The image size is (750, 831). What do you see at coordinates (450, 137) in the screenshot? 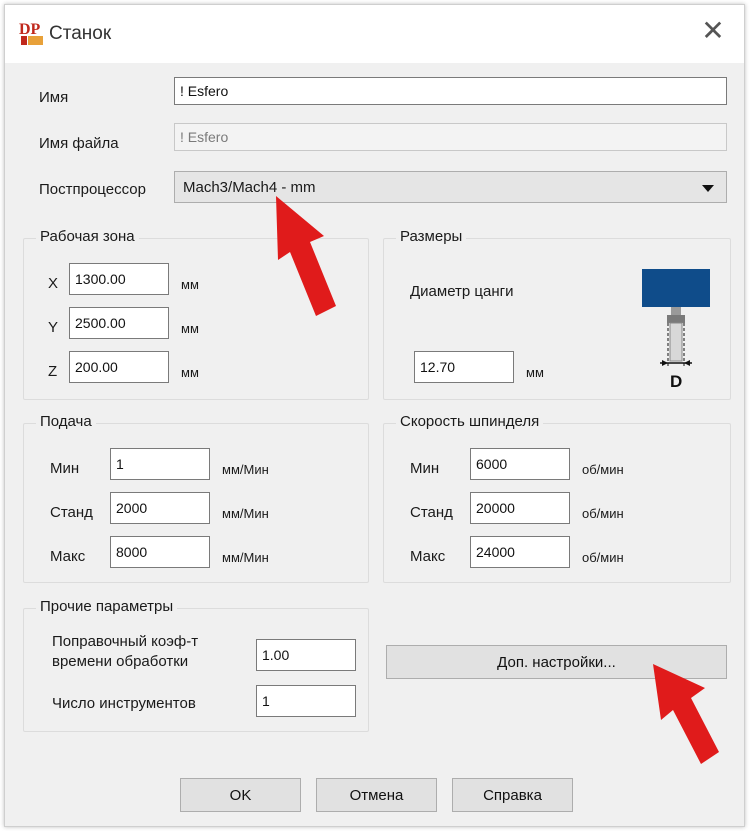
I see `filename-input: ! Esfero` at bounding box center [450, 137].